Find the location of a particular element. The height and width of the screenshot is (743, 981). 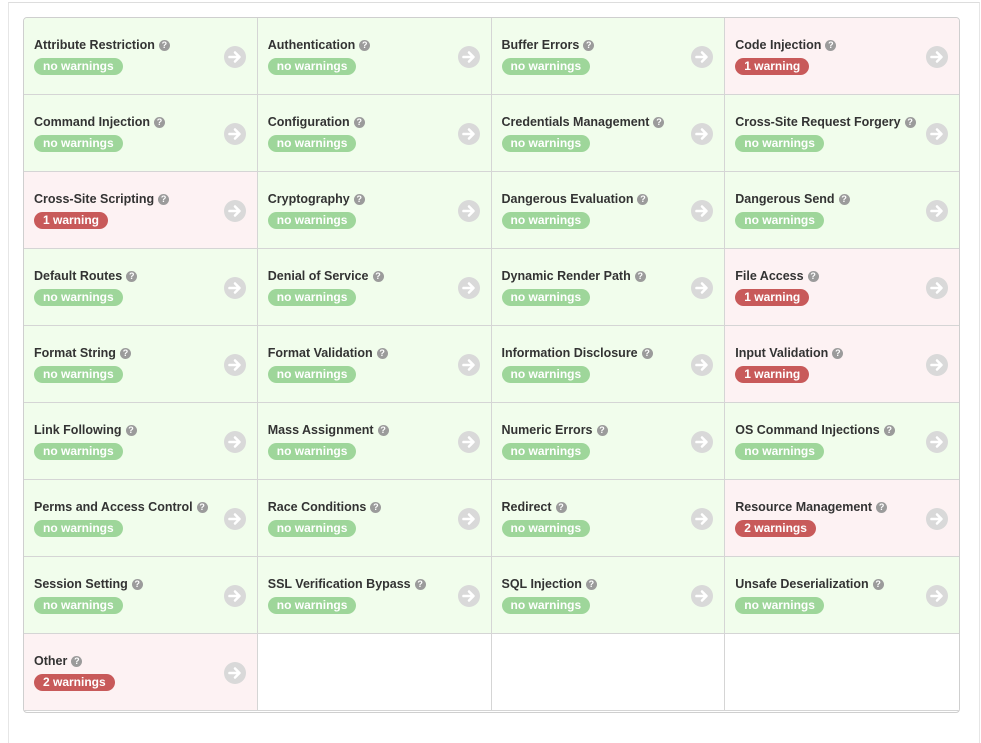

category-tile-ssl-verification-bypass: SSL Verification Bypass ? no warnings is located at coordinates (374, 595).